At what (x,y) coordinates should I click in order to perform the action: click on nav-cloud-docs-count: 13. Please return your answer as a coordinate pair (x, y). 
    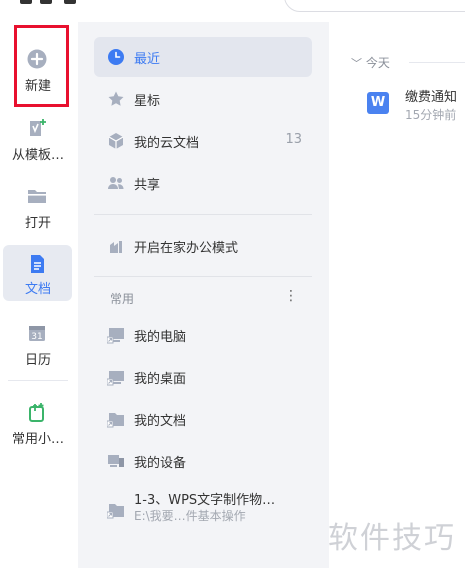
    Looking at the image, I should click on (293, 139).